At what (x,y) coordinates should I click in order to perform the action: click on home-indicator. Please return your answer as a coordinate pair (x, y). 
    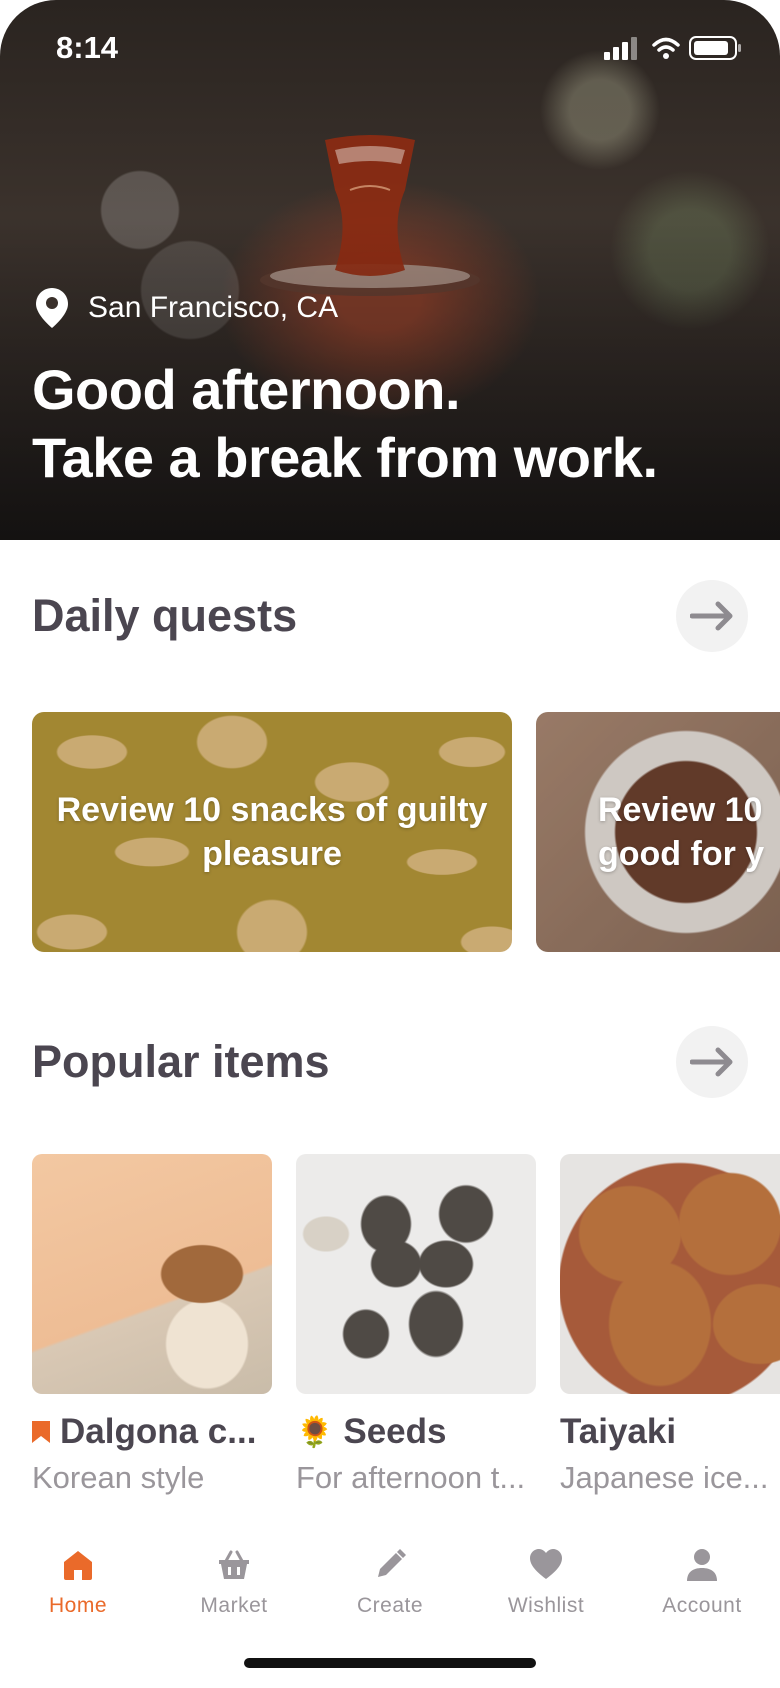
    Looking at the image, I should click on (390, 1663).